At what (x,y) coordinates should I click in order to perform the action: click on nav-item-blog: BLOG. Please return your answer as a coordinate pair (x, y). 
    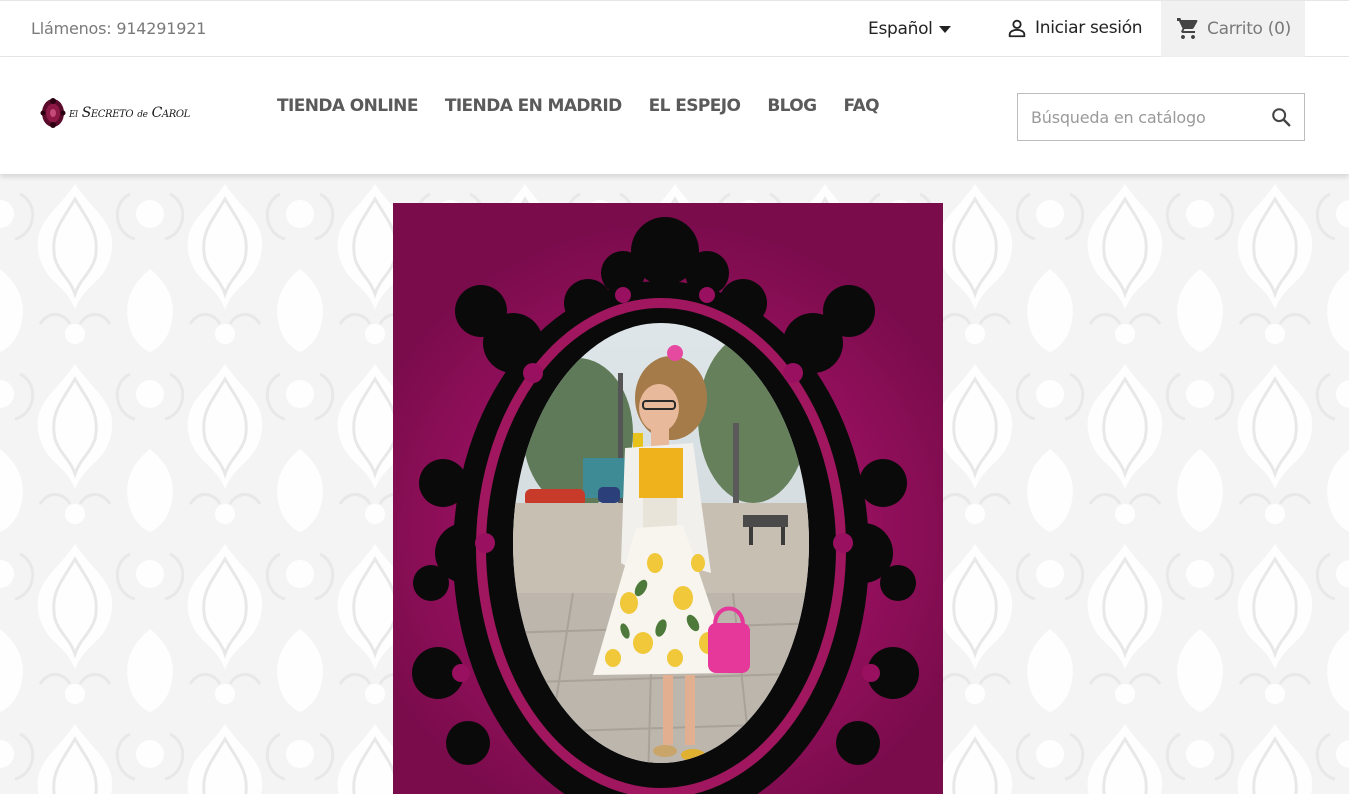
    Looking at the image, I should click on (792, 106).